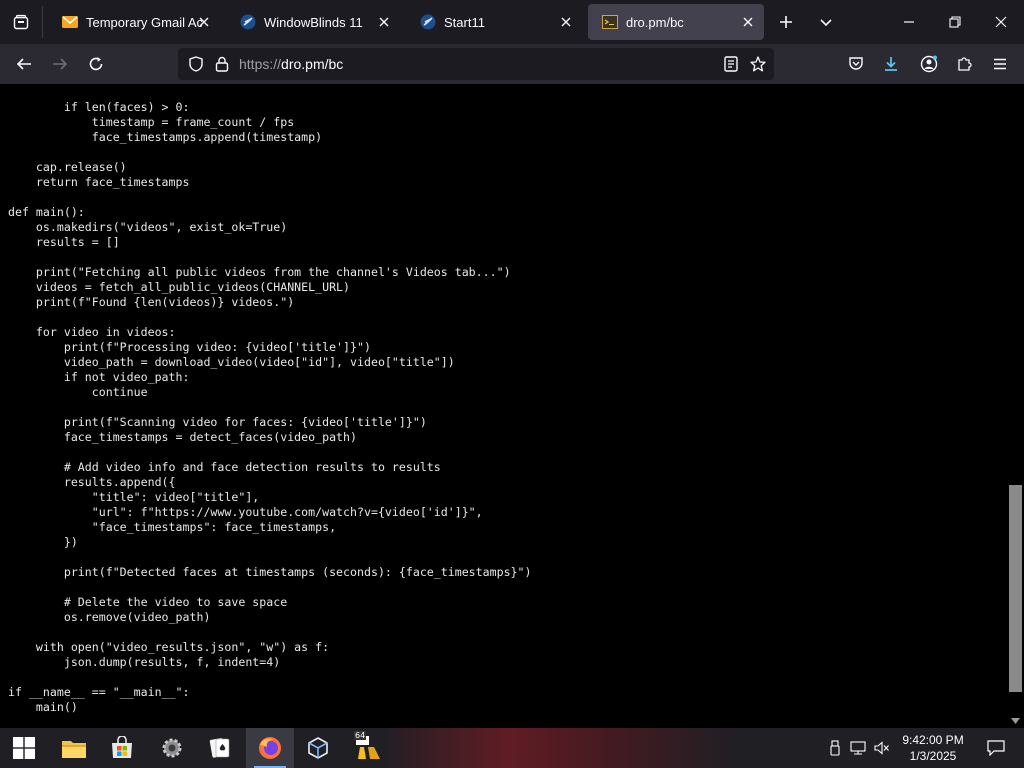 The image size is (1024, 768). Describe the element at coordinates (122, 748) in the screenshot. I see `taskbar-app-microsoft-store` at that location.